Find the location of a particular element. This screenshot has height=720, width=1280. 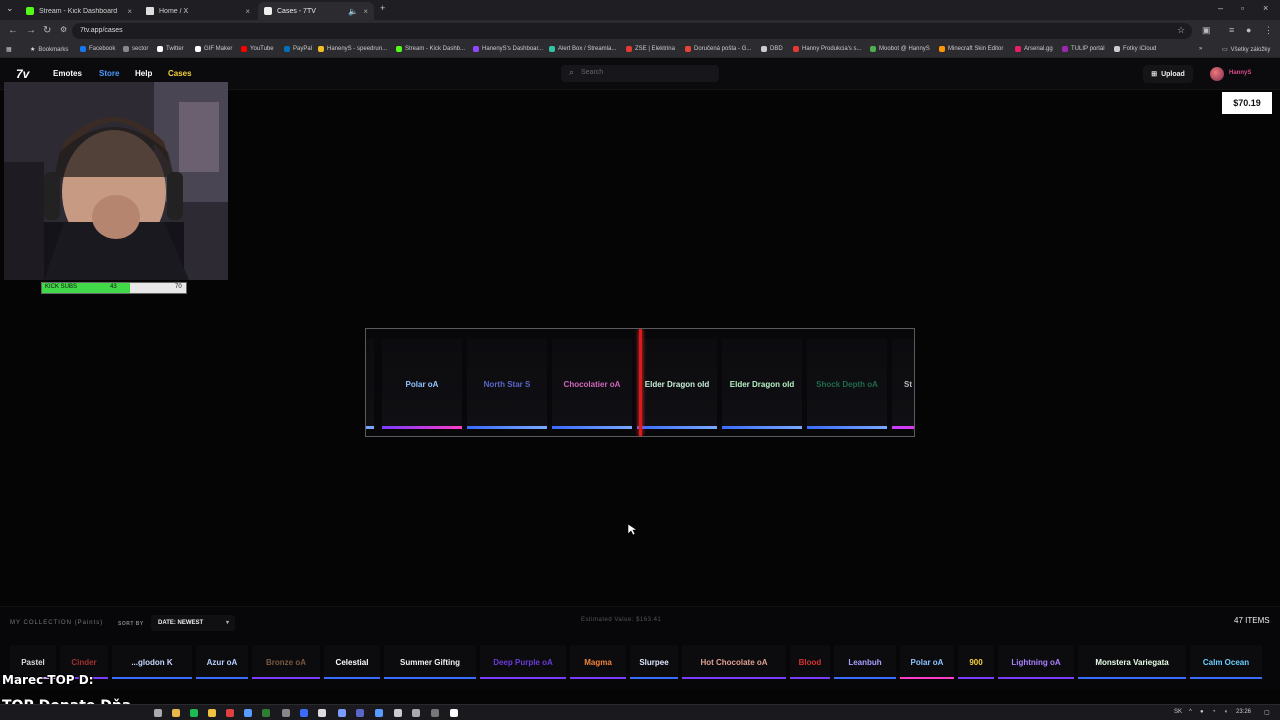

media-icon: ≡ is located at coordinates (1231, 30).